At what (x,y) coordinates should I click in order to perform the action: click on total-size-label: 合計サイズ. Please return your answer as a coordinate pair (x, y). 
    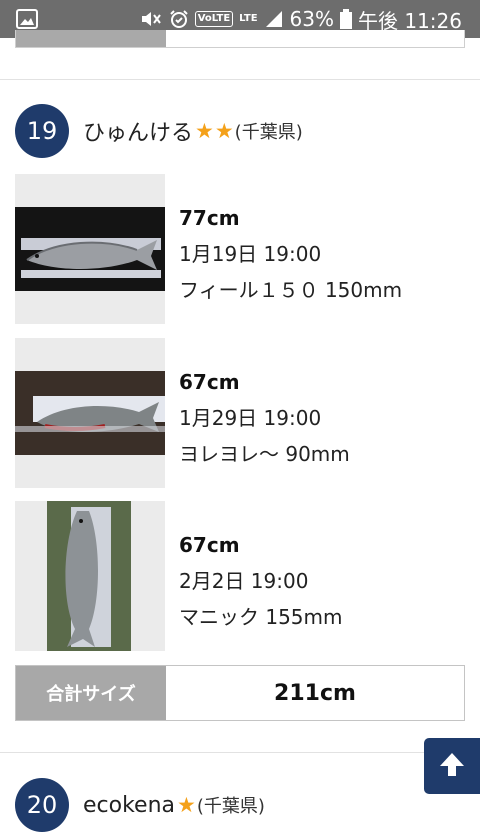
    Looking at the image, I should click on (91, 693).